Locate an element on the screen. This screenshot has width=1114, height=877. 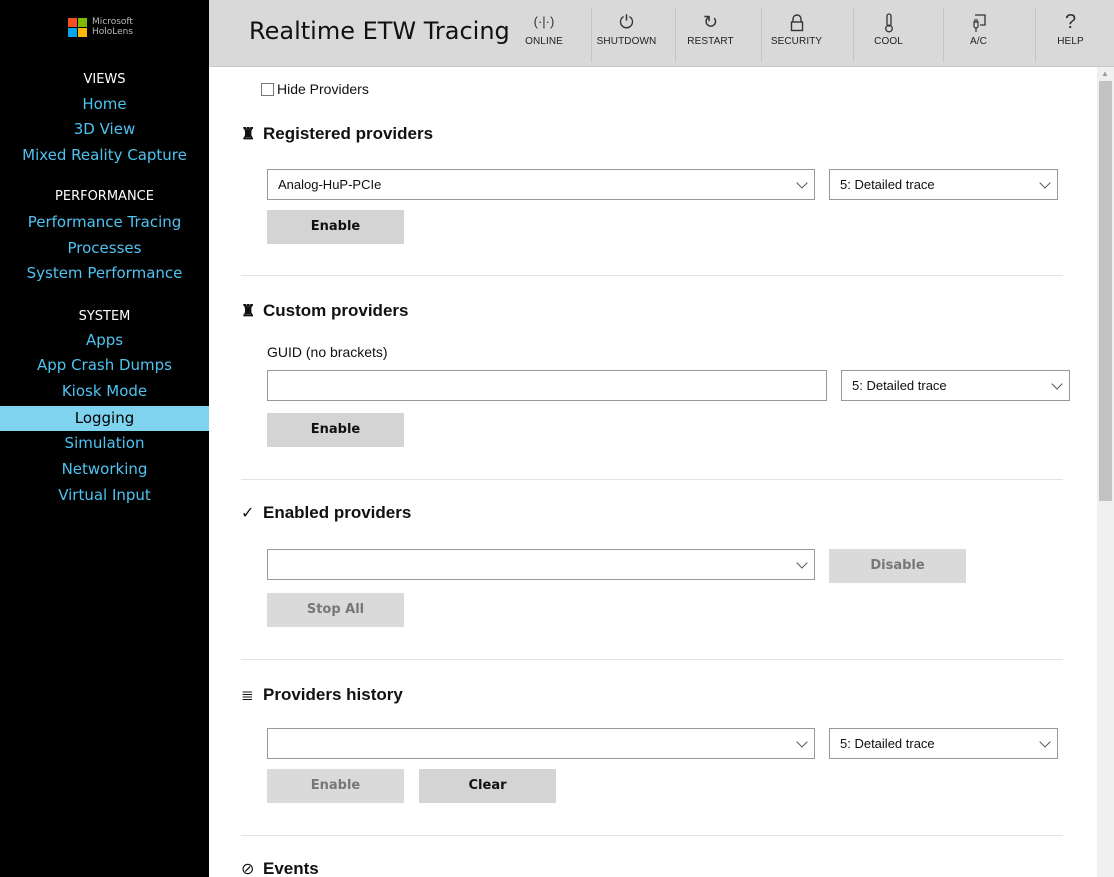
providers-history-heading: ≣ Providers history is located at coordinates (322, 695).